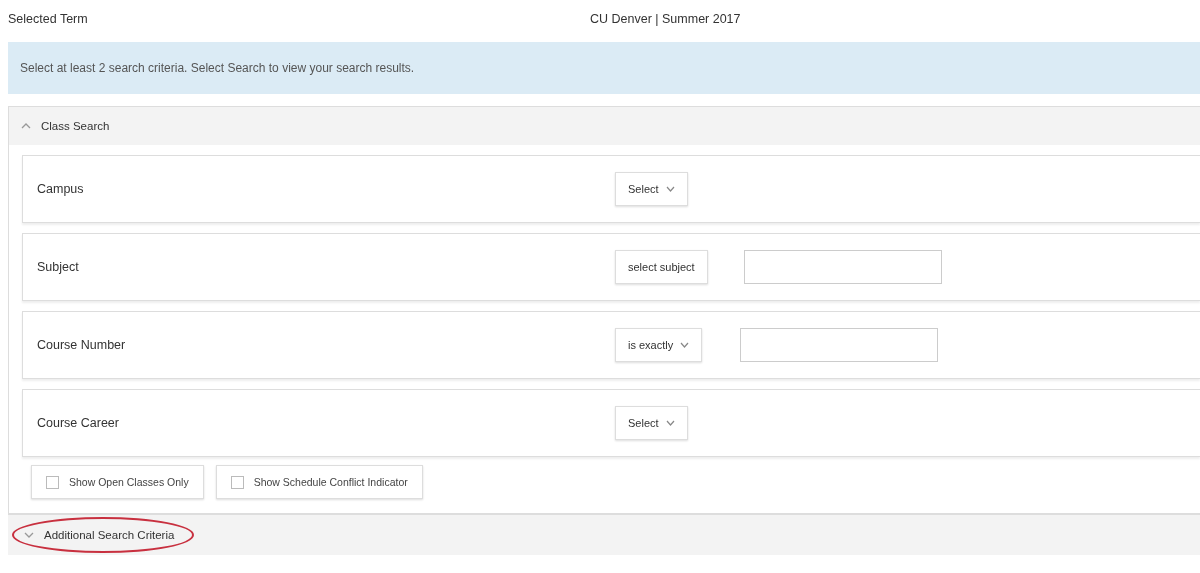 This screenshot has width=1200, height=573. Describe the element at coordinates (60, 189) in the screenshot. I see `field-label: Campus` at that location.